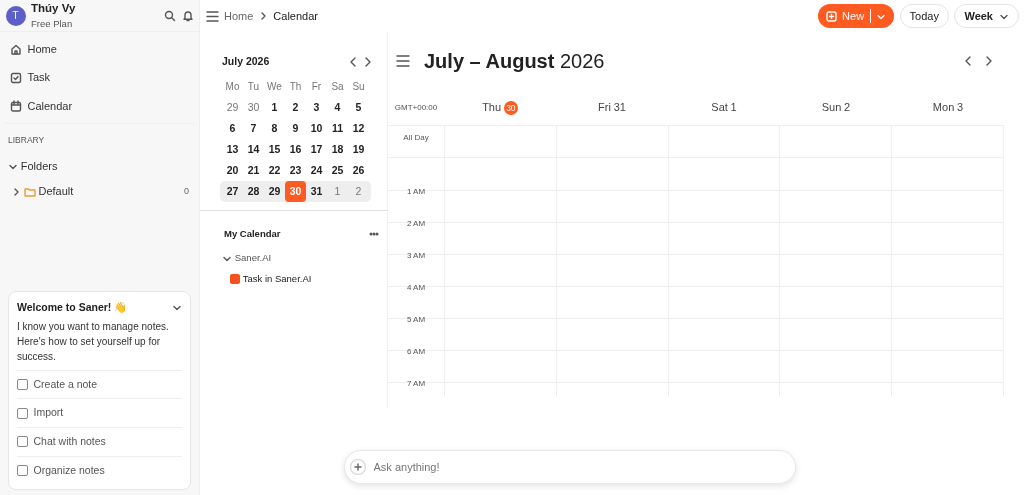 This screenshot has height=495, width=1024. What do you see at coordinates (99, 412) in the screenshot?
I see `checklist-item: Import` at bounding box center [99, 412].